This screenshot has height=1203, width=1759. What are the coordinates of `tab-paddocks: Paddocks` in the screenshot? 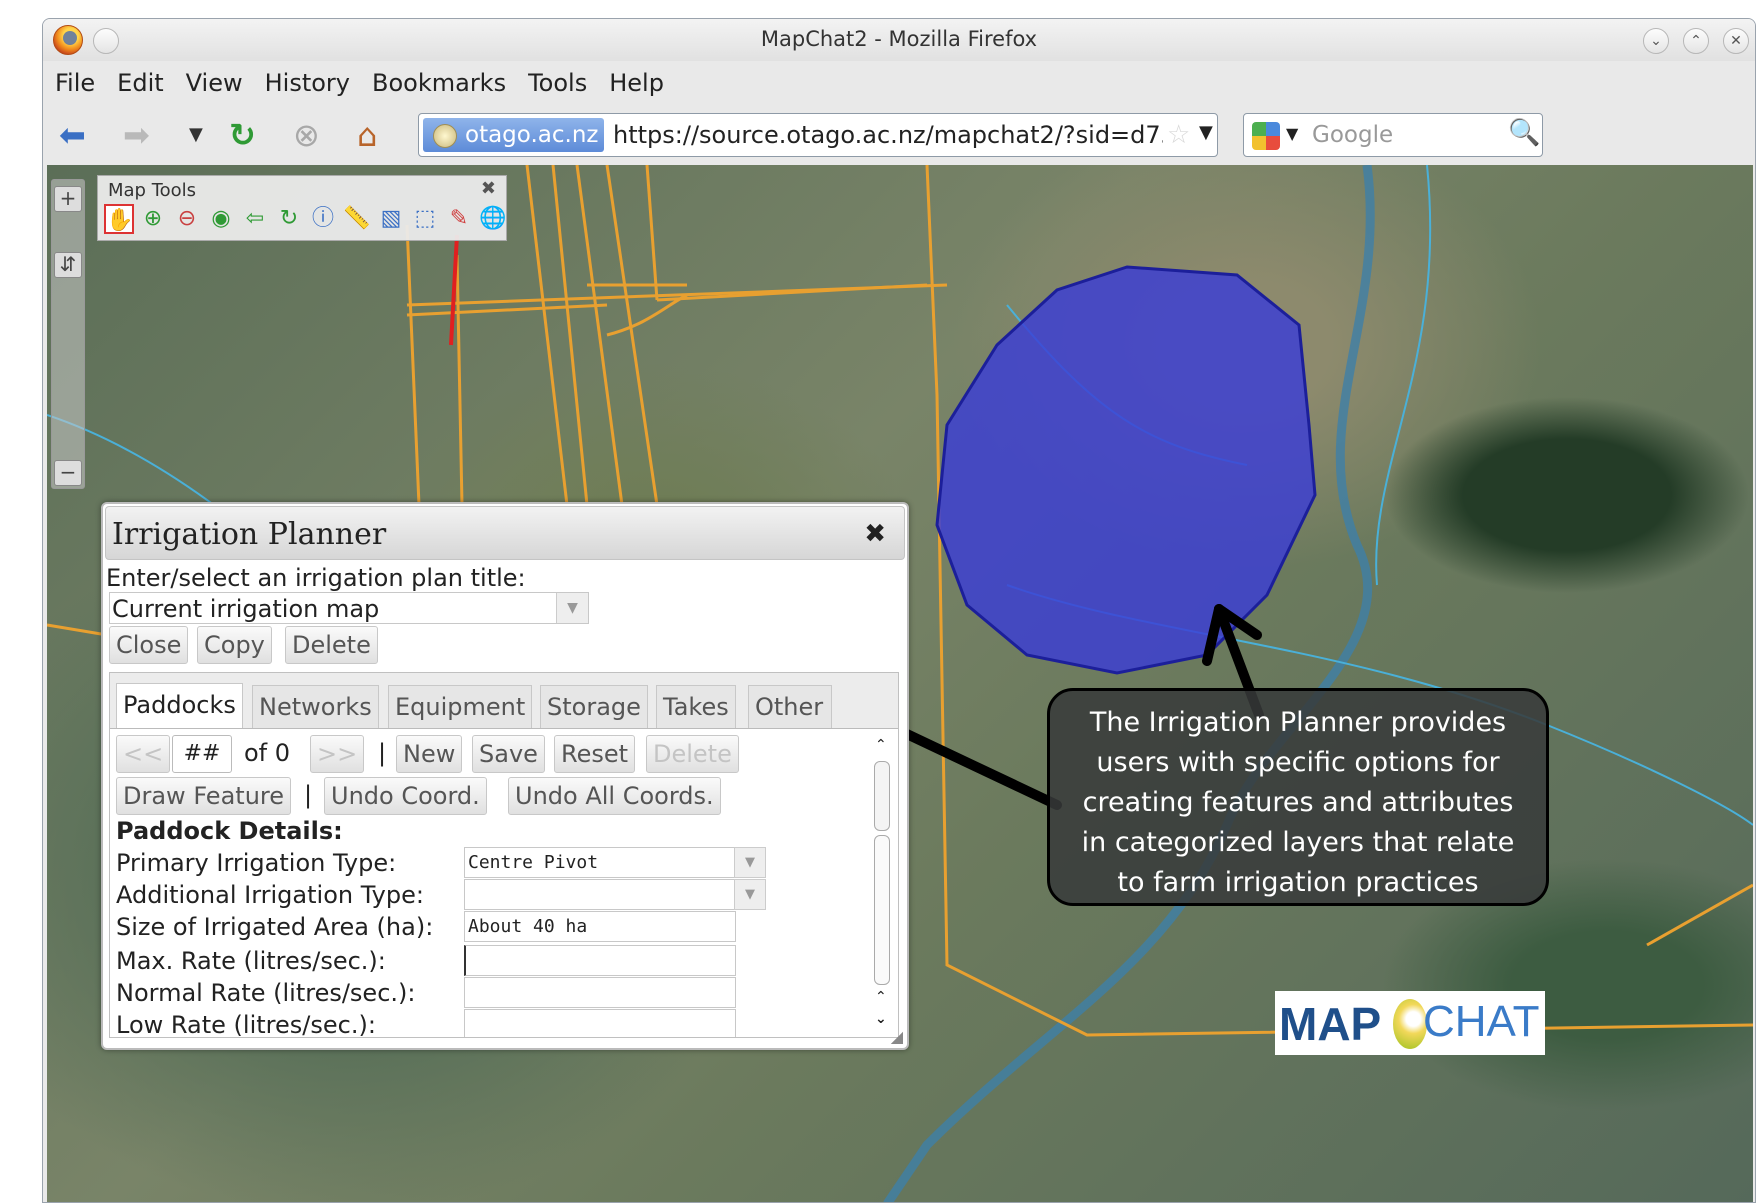 It's located at (179, 705).